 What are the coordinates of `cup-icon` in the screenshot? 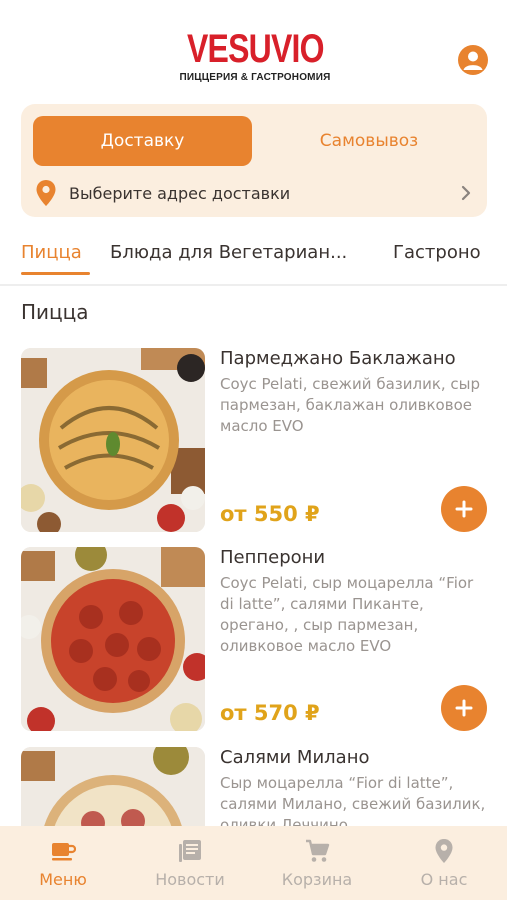 It's located at (64, 852).